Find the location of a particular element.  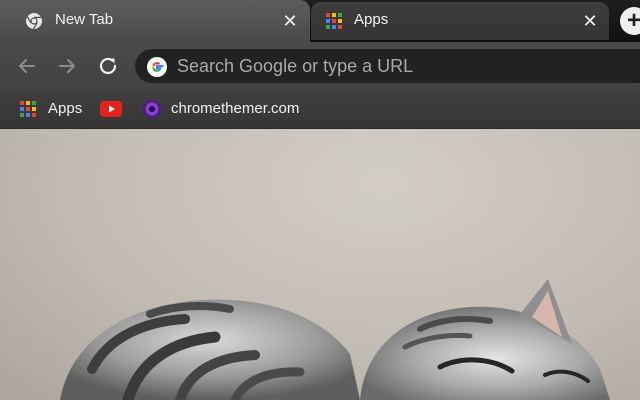

bookmark-label: Apps is located at coordinates (65, 108).